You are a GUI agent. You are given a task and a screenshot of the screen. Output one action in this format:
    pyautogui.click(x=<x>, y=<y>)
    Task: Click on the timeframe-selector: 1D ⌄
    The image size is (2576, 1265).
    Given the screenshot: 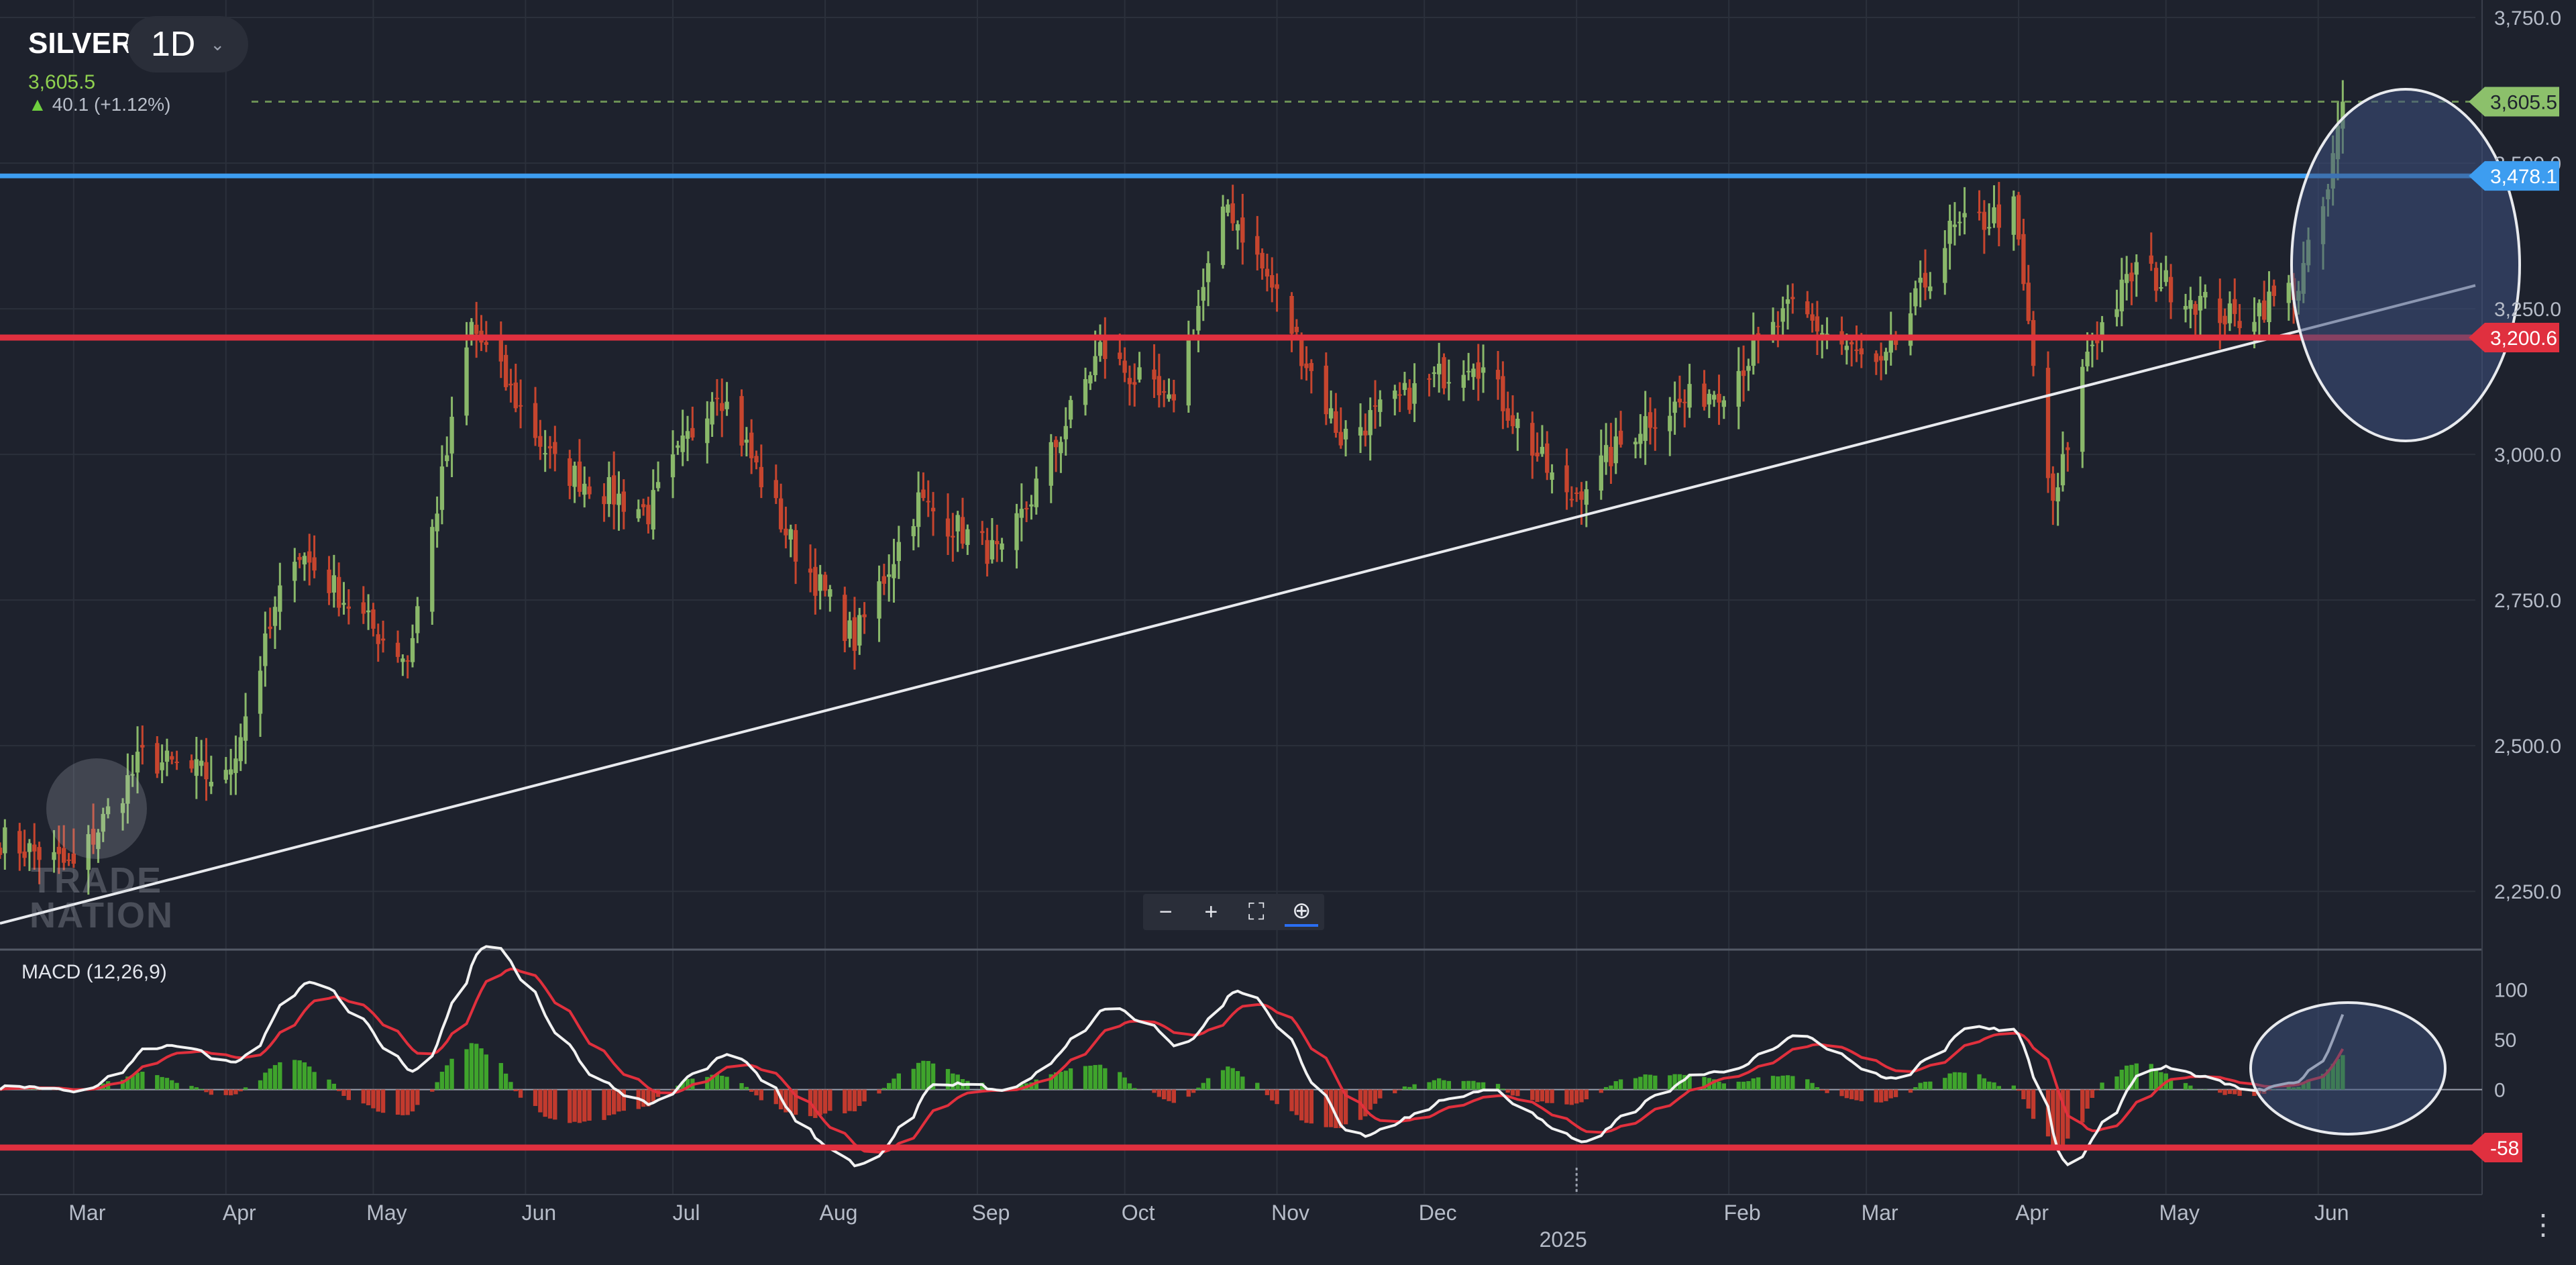 What is the action you would take?
    pyautogui.click(x=187, y=44)
    